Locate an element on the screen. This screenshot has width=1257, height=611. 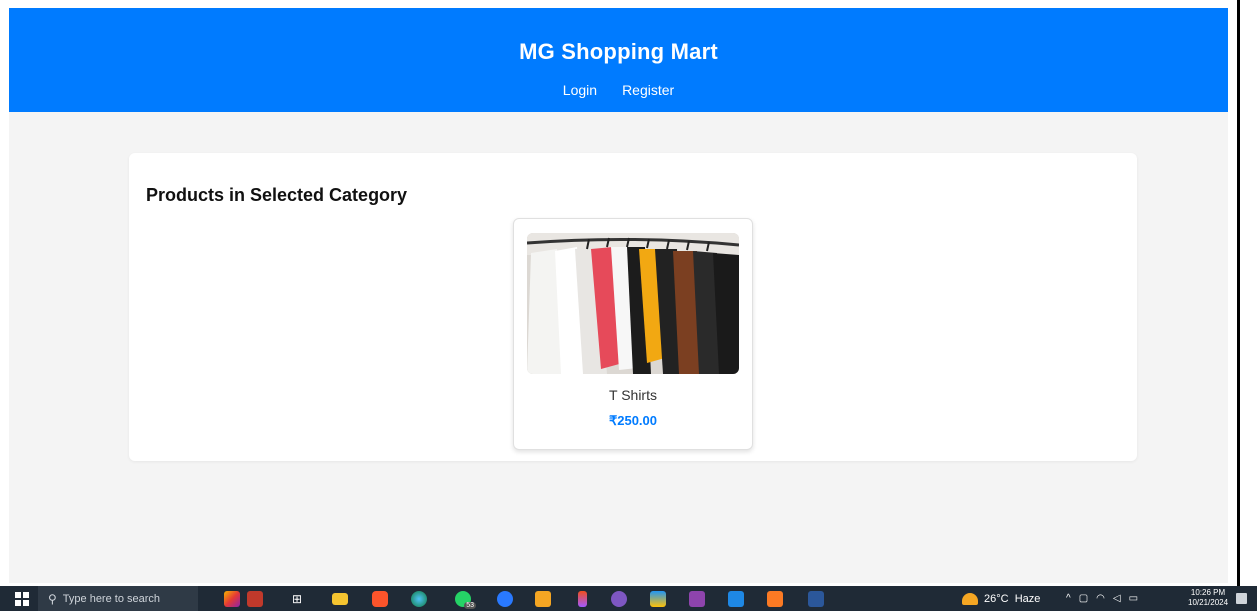
task-view-icon: ⊞ is located at coordinates (297, 598).